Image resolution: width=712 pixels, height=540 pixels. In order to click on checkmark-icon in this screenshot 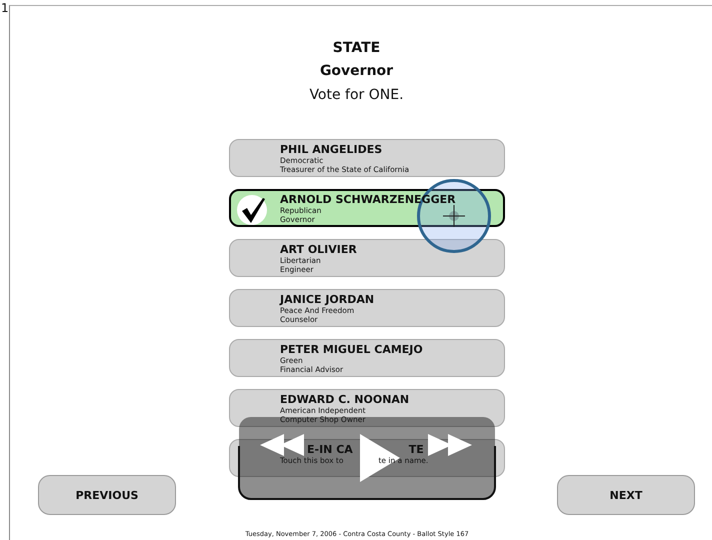, I will do `click(252, 210)`.